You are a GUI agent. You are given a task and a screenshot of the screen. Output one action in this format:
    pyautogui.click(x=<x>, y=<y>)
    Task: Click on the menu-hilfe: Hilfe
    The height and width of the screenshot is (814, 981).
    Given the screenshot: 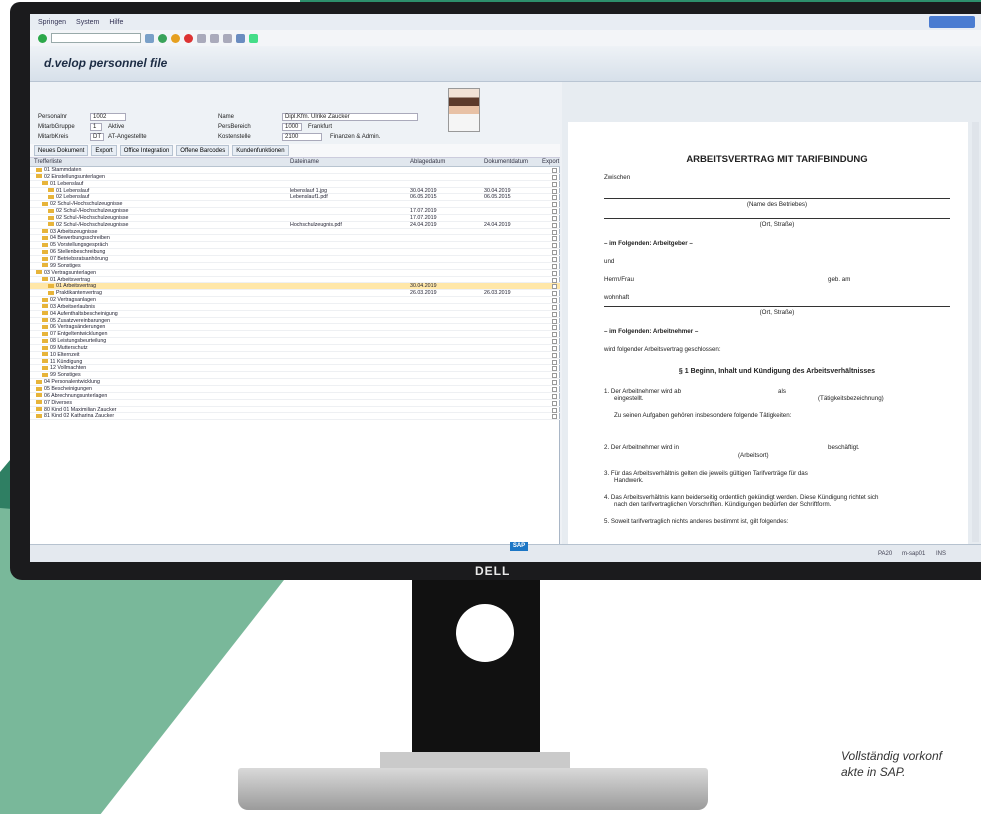 What is the action you would take?
    pyautogui.click(x=116, y=22)
    